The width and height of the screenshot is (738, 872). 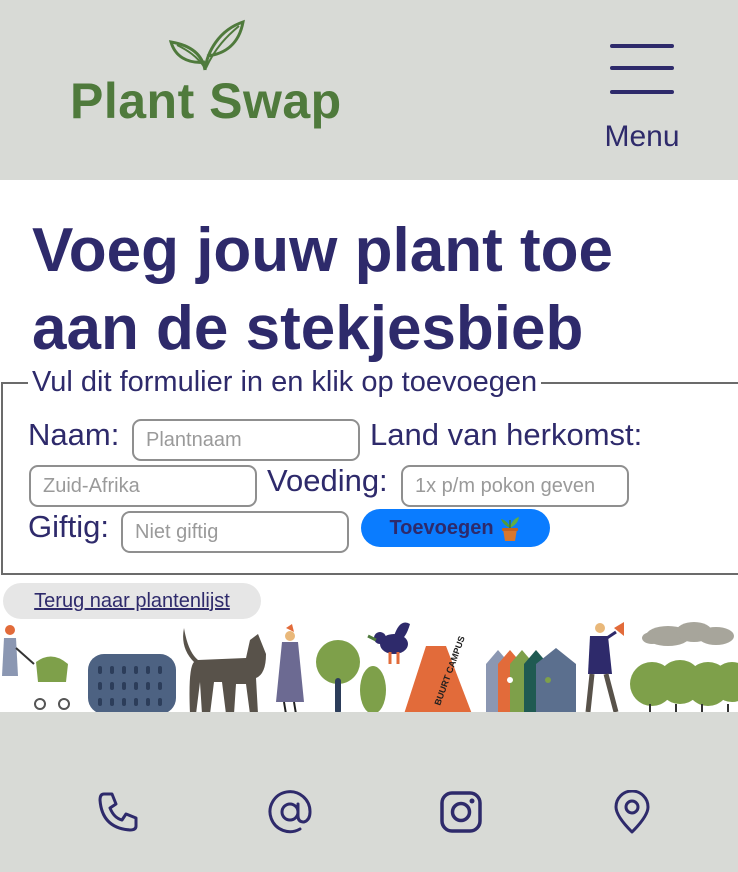 What do you see at coordinates (206, 45) in the screenshot?
I see `leaves-logo-icon` at bounding box center [206, 45].